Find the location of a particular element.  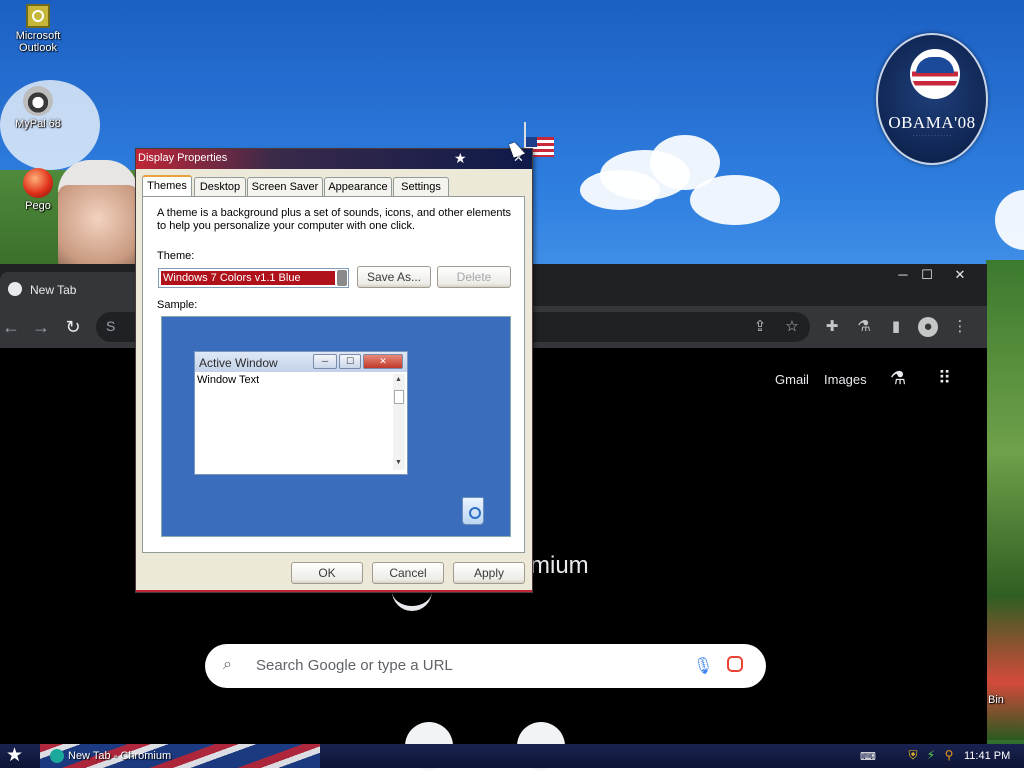

campaign-logo-icon is located at coordinates (935, 74).